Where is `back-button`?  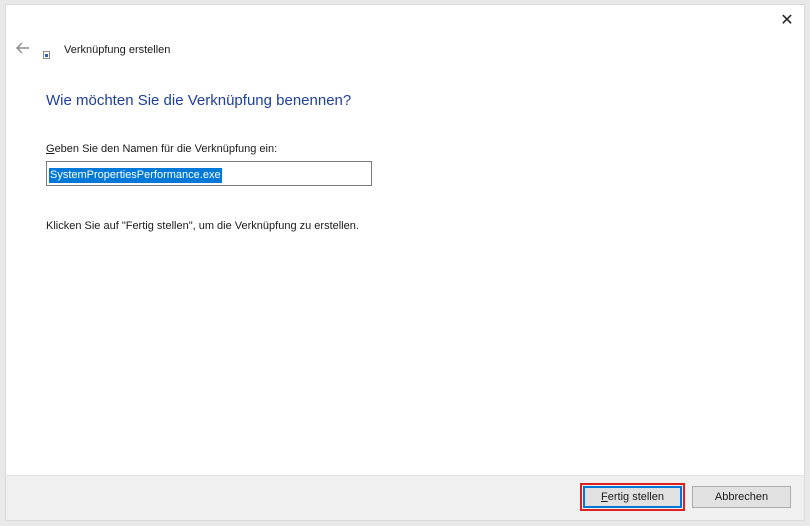 back-button is located at coordinates (23, 48).